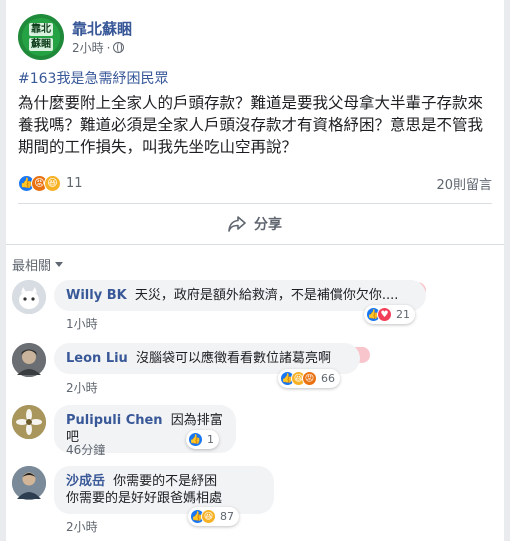 The height and width of the screenshot is (541, 510). What do you see at coordinates (249, 369) in the screenshot?
I see `comment-item: Leon Liu 沒腦袋可以應徵看看數位諸葛亮啊 👍 😆 😡 66 2小時` at bounding box center [249, 369].